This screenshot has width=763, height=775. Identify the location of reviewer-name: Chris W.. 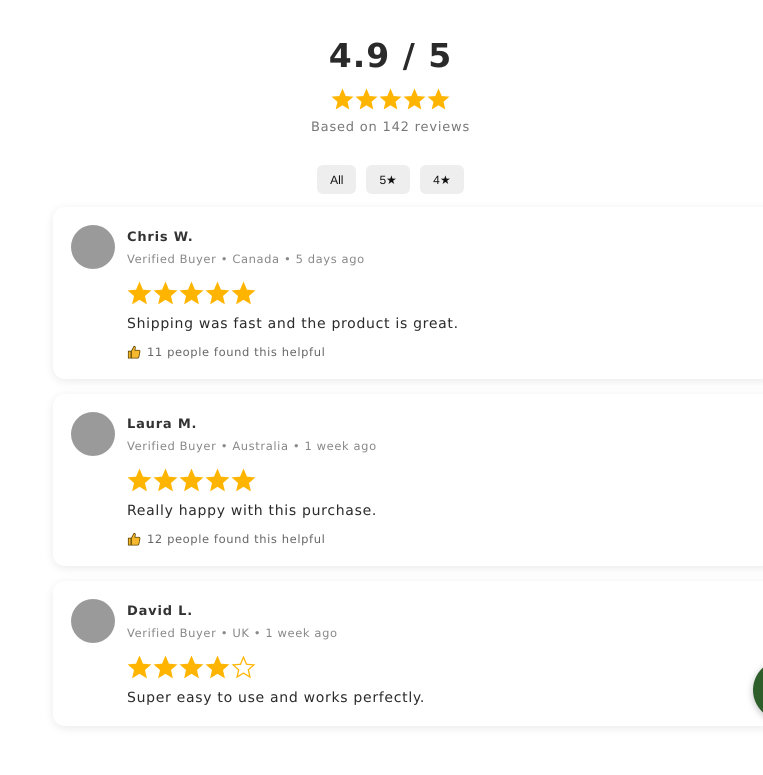
(161, 237).